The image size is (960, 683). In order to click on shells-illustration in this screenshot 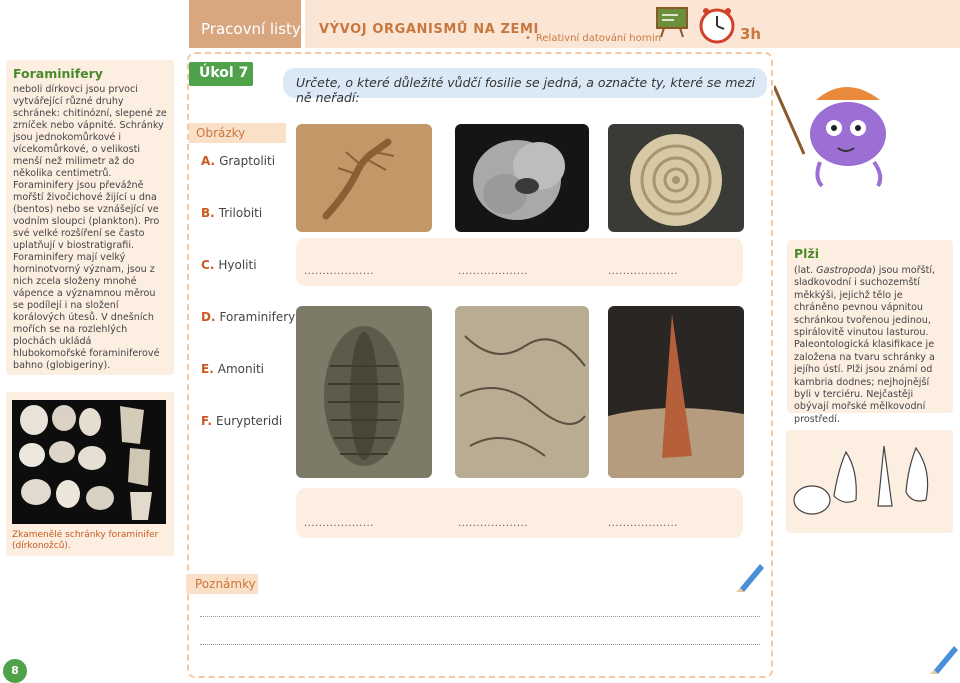, I will do `click(869, 481)`.